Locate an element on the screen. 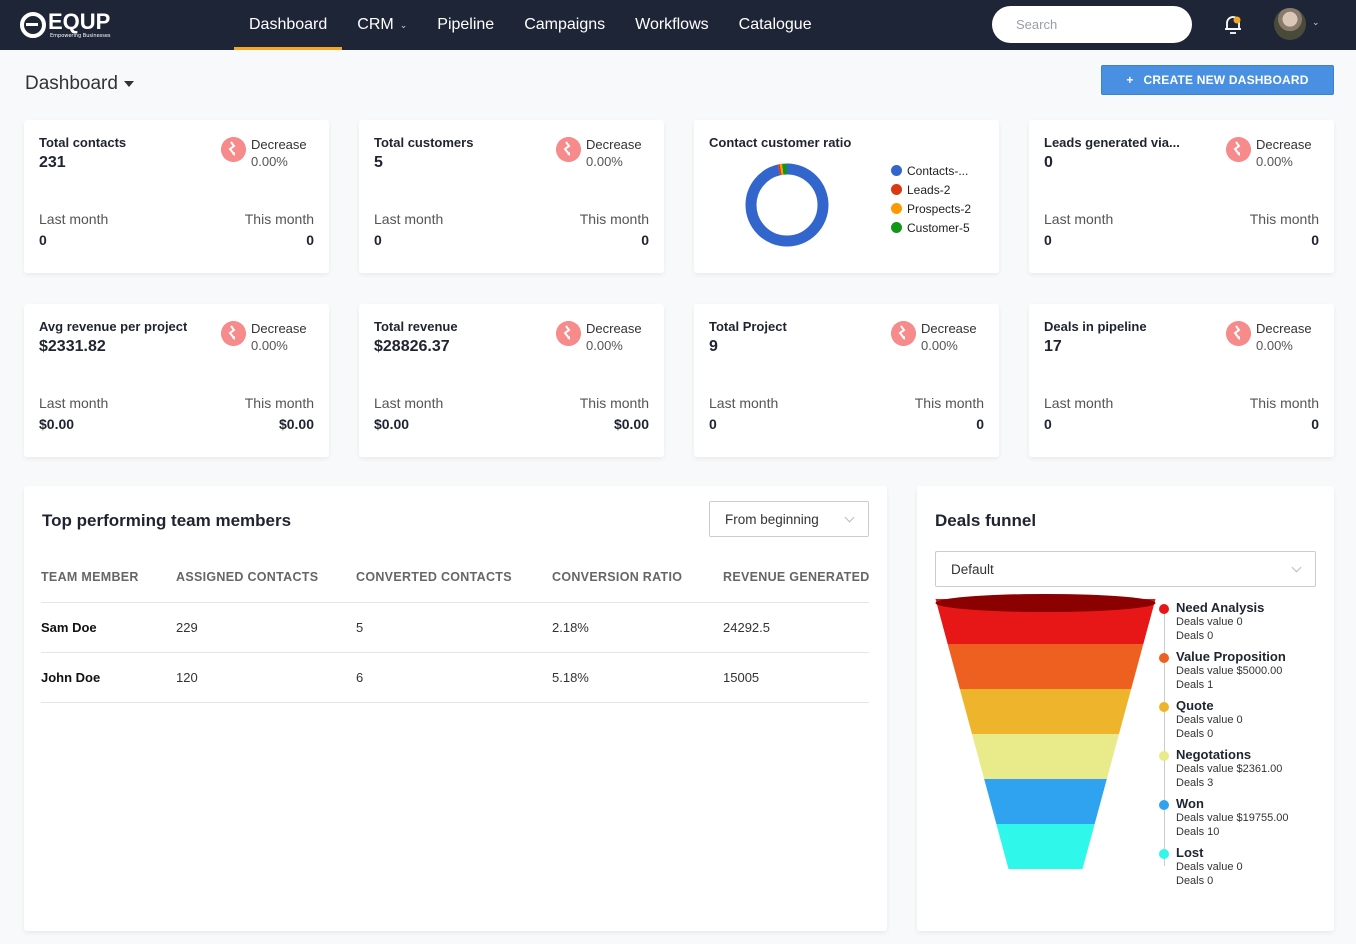 The width and height of the screenshot is (1356, 944). ratio-donut-chart is located at coordinates (787, 205).